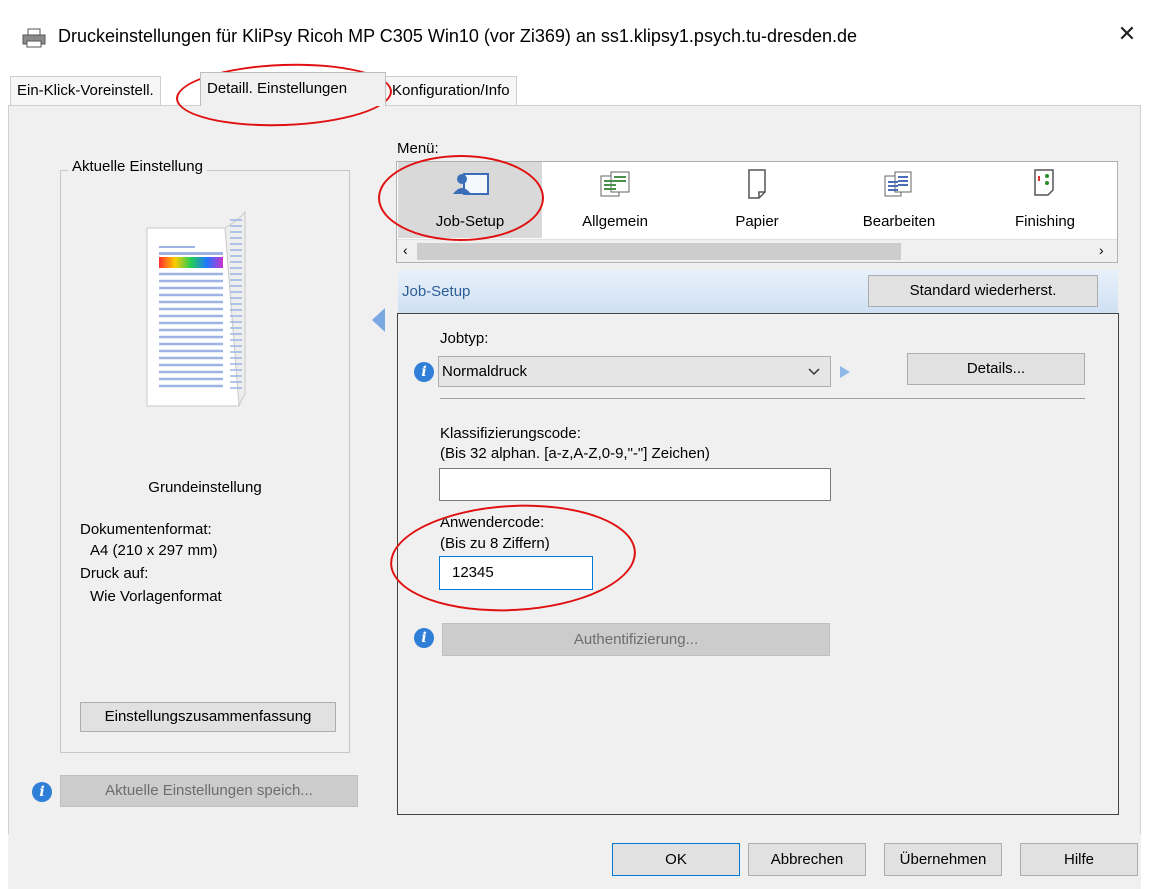 This screenshot has height=889, width=1149. What do you see at coordinates (943, 859) in the screenshot?
I see `apply-button: Übernehmen` at bounding box center [943, 859].